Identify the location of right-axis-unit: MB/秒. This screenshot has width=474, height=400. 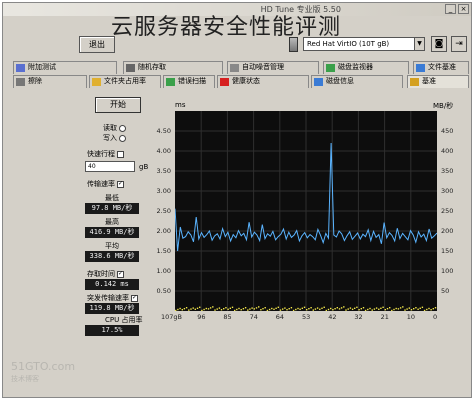
(443, 106).